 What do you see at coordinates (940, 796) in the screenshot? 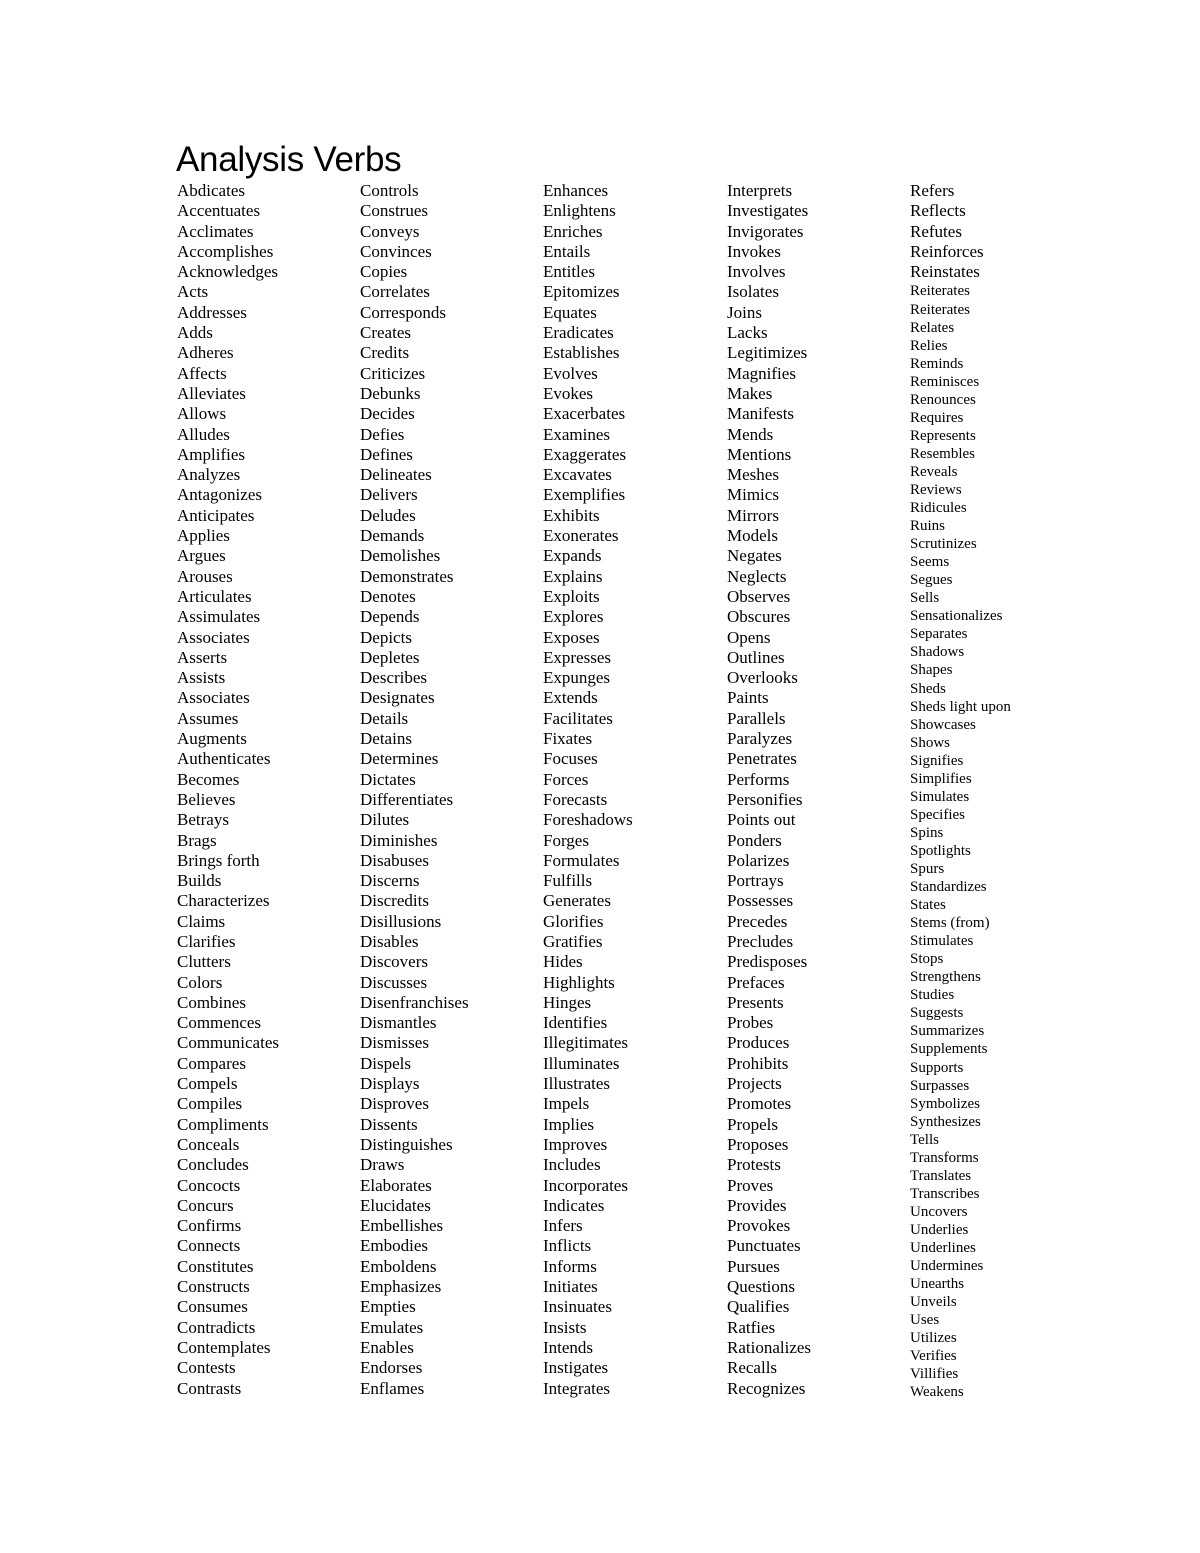
I see `verb-item: Simulates` at bounding box center [940, 796].